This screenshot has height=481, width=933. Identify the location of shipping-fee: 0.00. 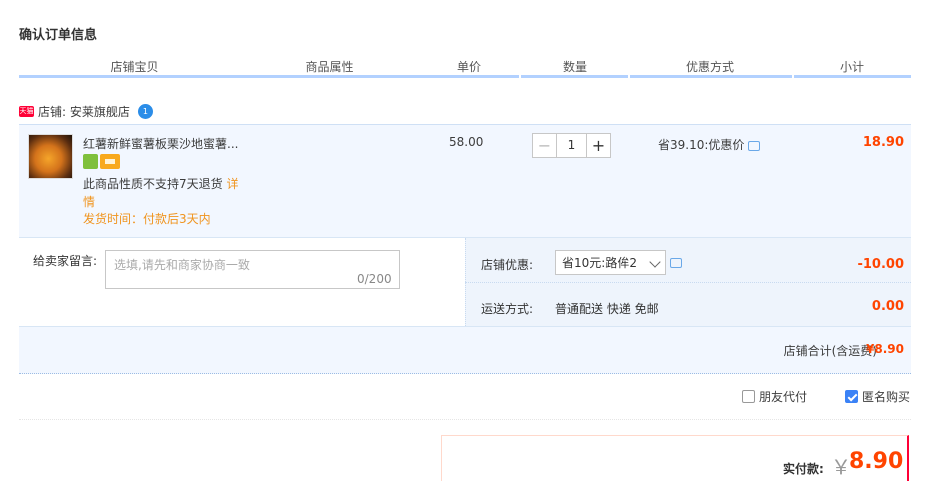
(887, 306).